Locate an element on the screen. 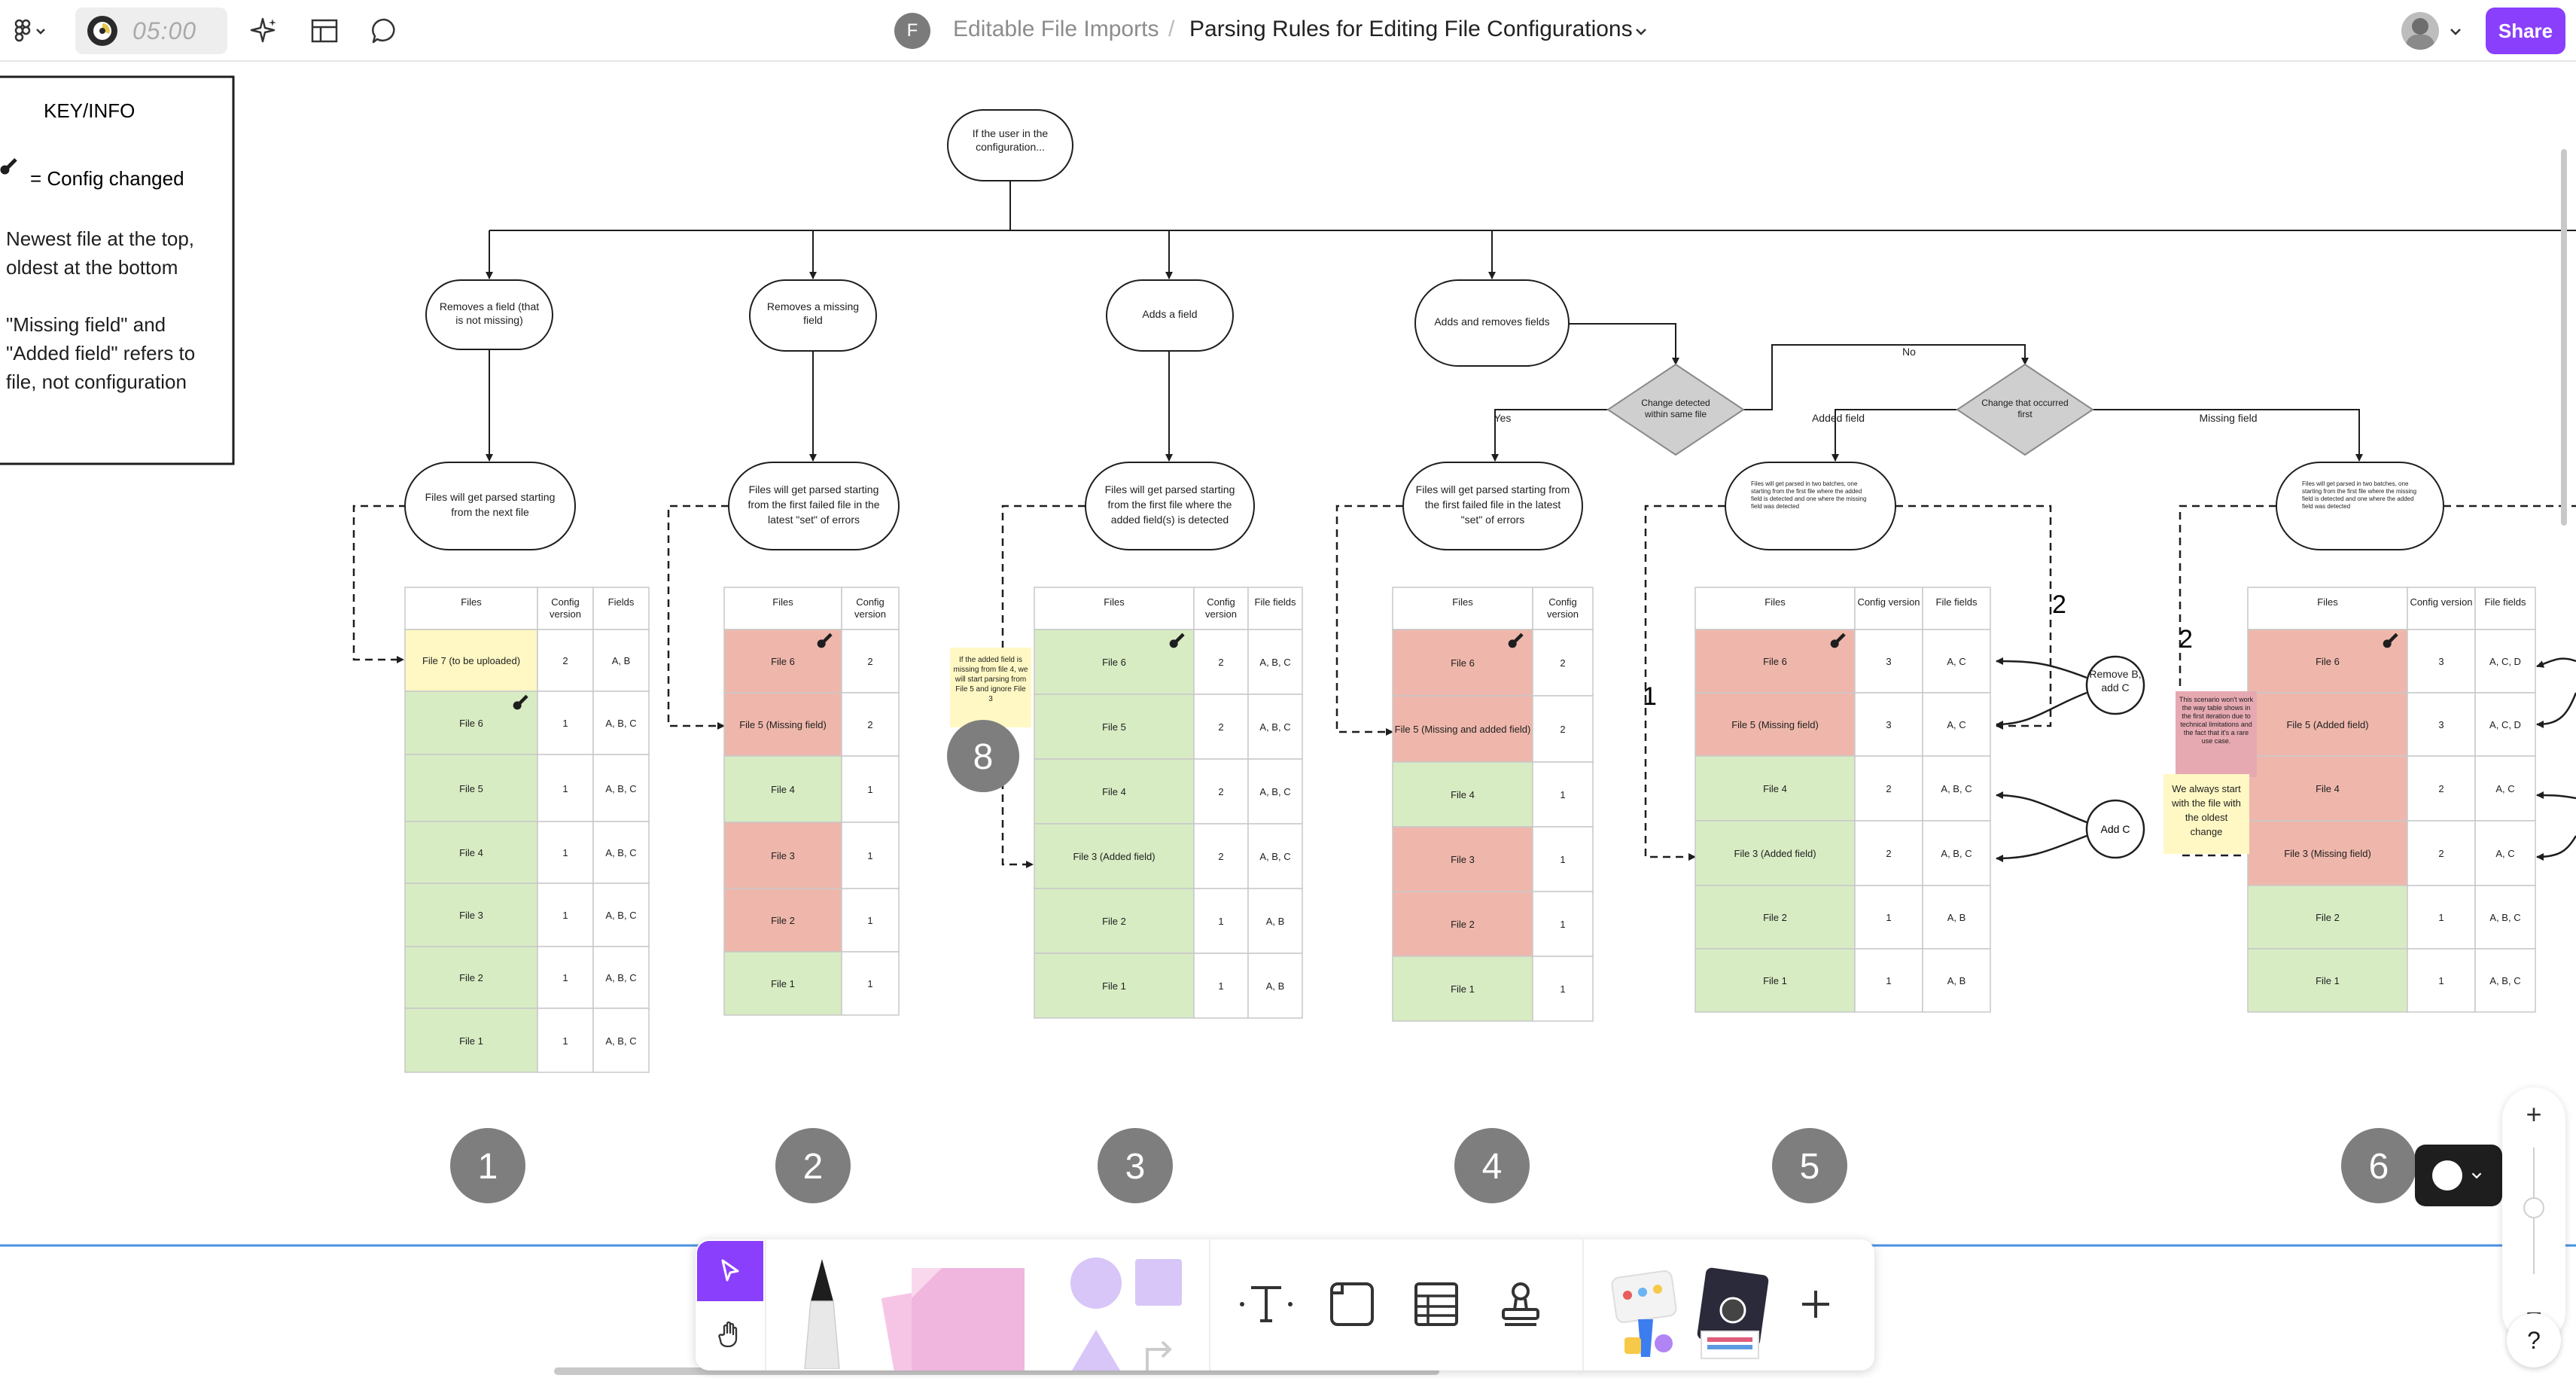  table-cell-text: A, C, D is located at coordinates (2505, 724).